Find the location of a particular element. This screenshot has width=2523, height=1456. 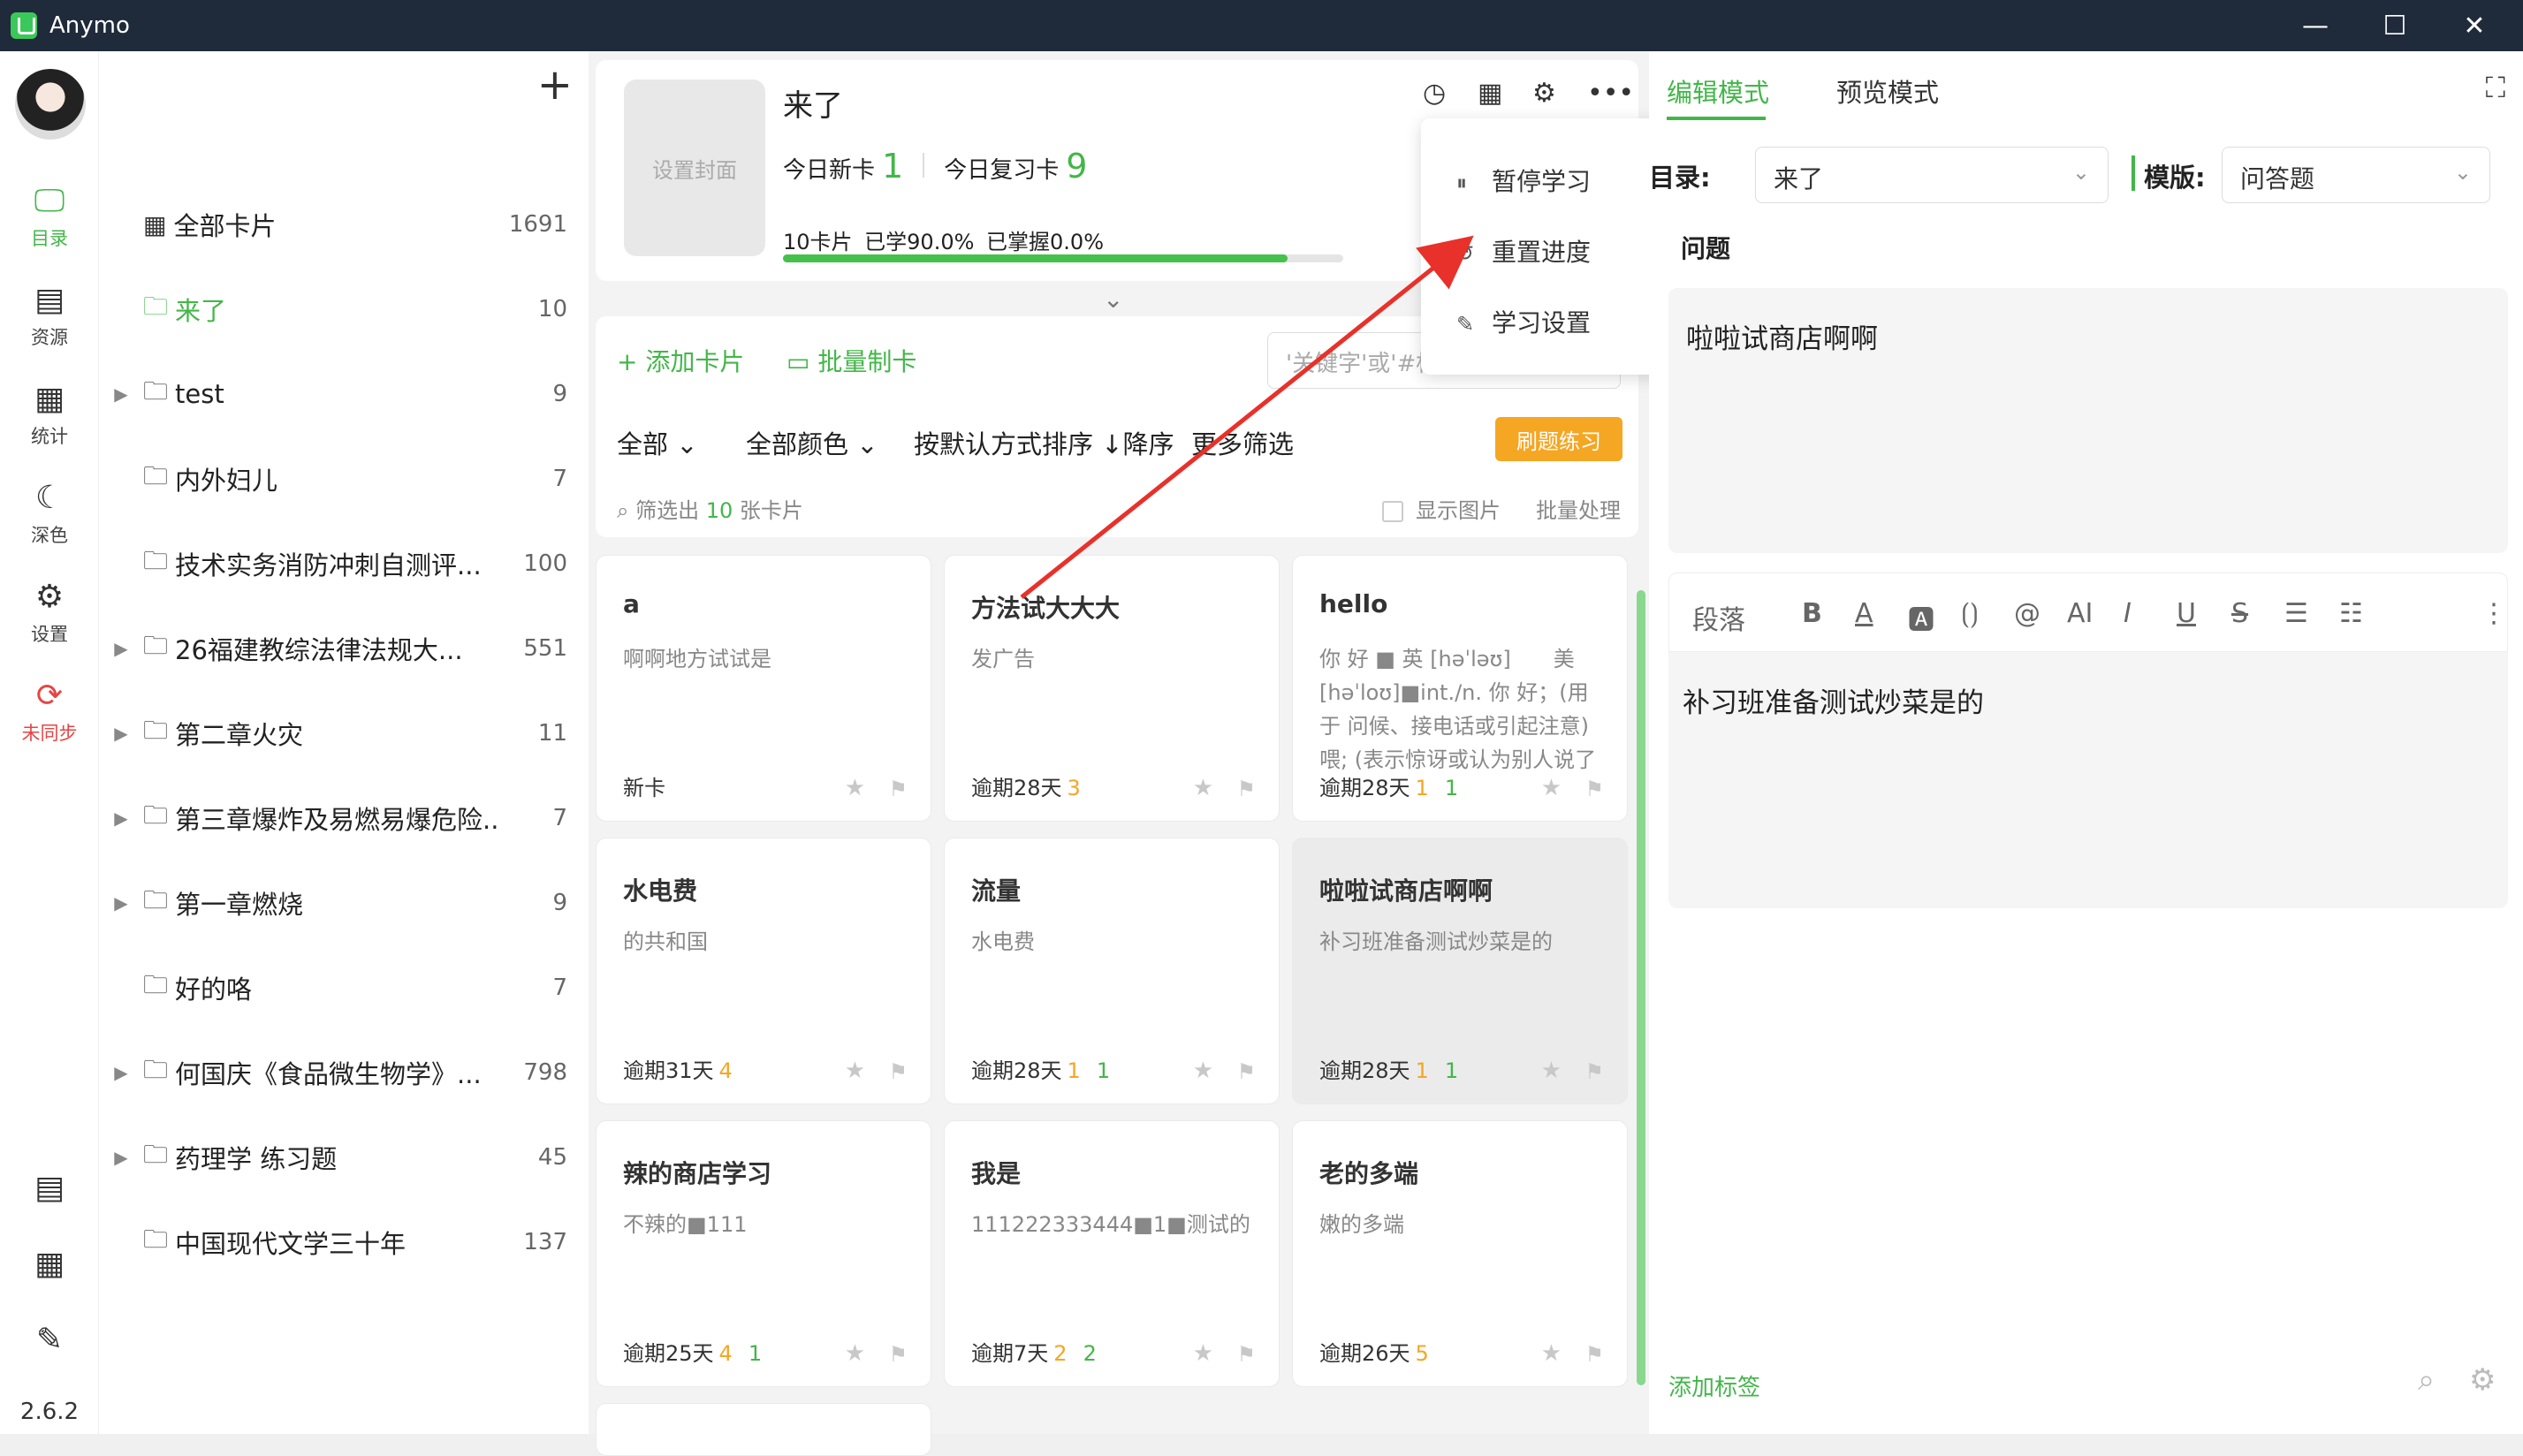

notebook-icon: ▤ is located at coordinates (49, 1188).